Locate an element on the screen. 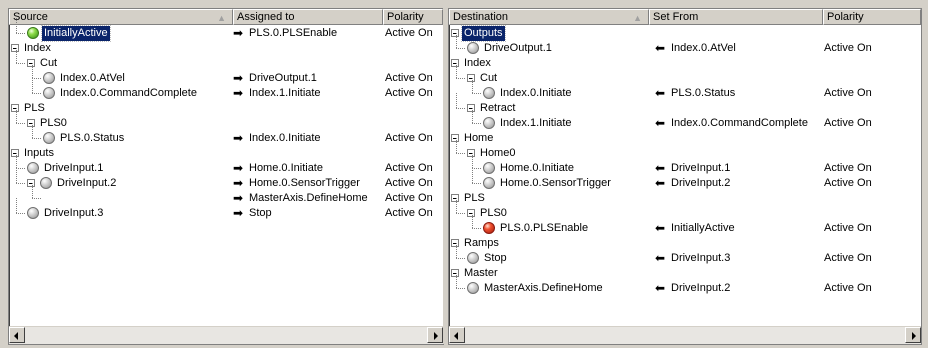 Image resolution: width=928 pixels, height=348 pixels. tree-row: ➡ MasterAxis.DefineHome Active On is located at coordinates (226, 194).